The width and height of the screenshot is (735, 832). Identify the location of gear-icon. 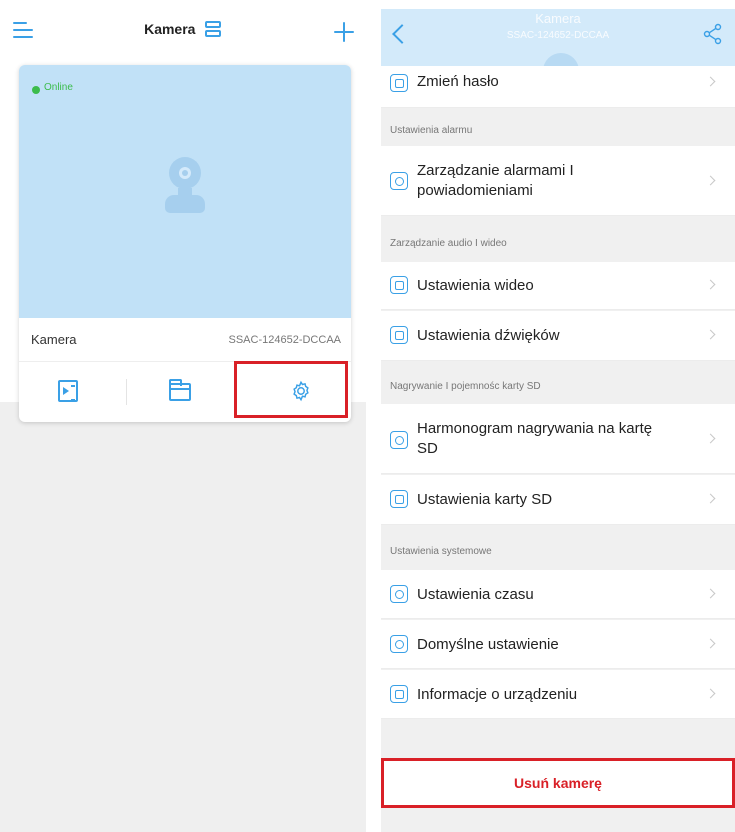
(301, 391).